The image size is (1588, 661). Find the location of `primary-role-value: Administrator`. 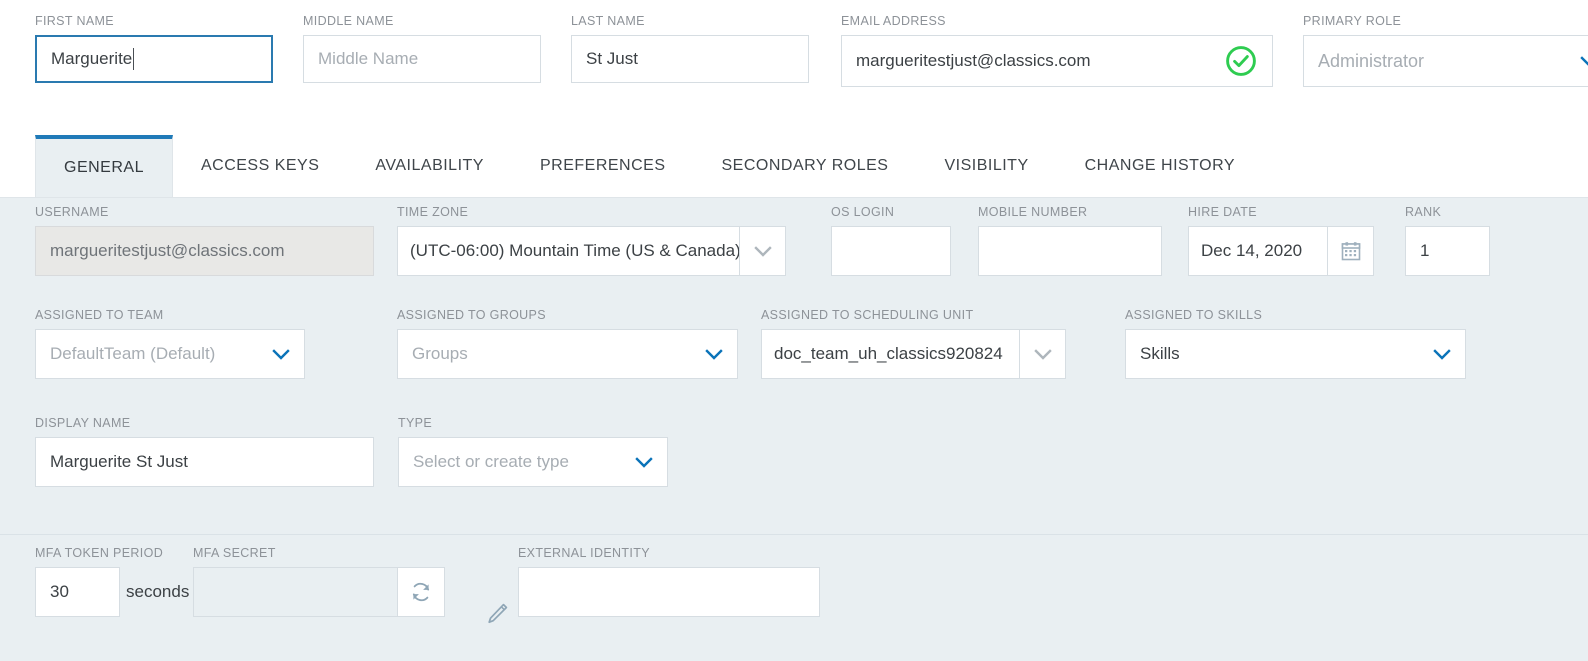

primary-role-value: Administrator is located at coordinates (1371, 60).